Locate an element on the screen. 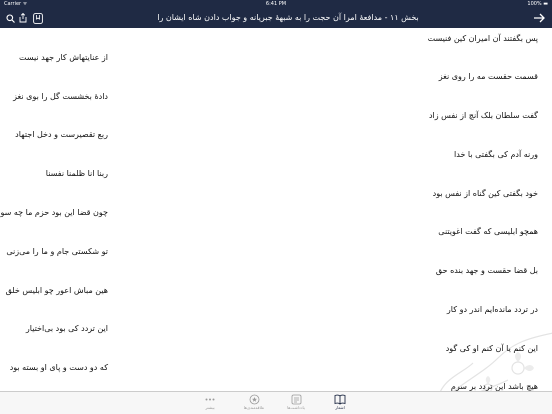 The image size is (552, 414). verse-left-2: دادهٔ بخشست گل را بوی نغز is located at coordinates (60, 96).